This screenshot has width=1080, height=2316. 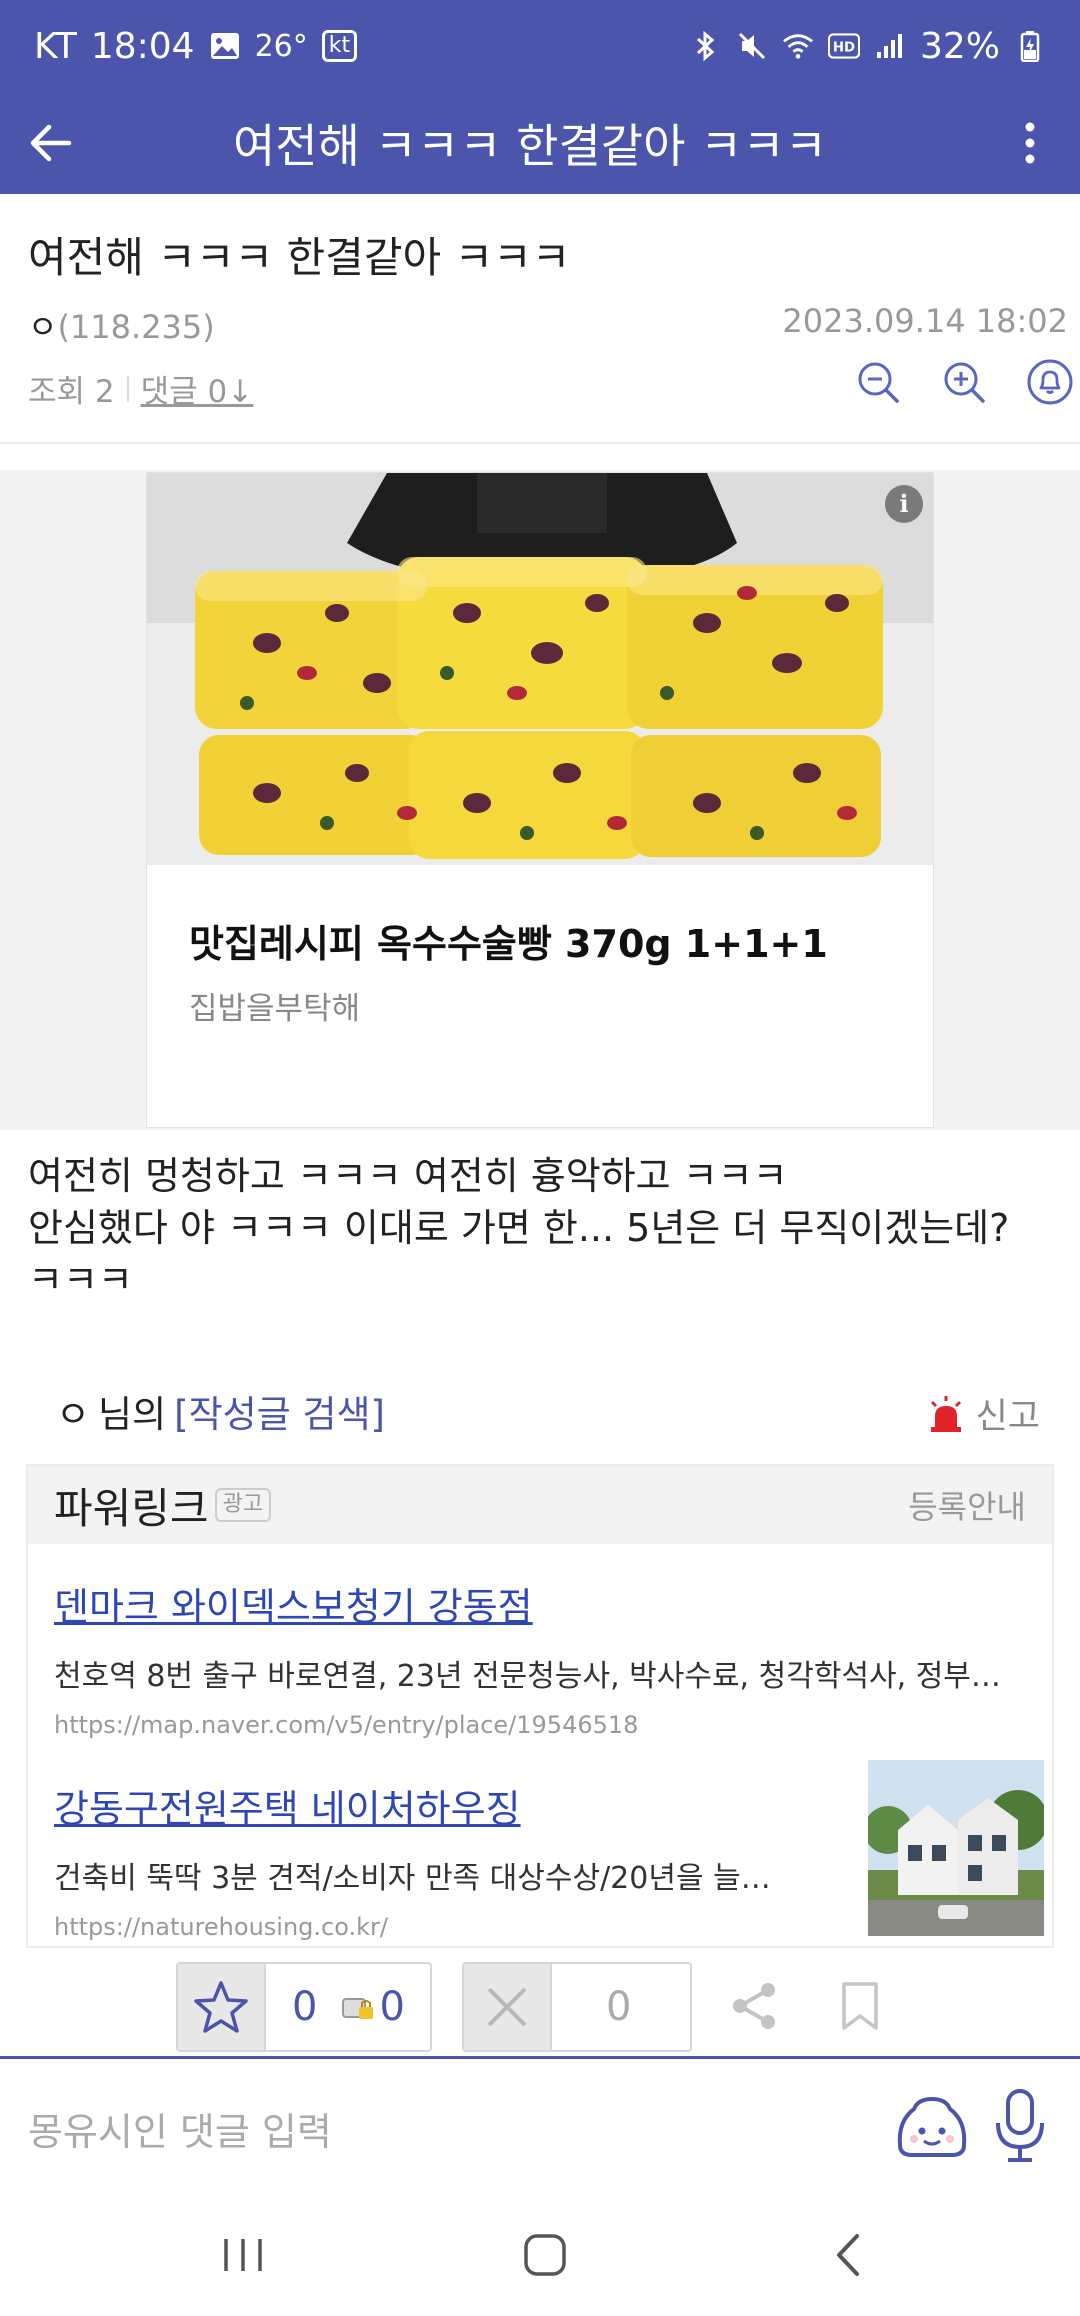 I want to click on post-title: 여전해 ㅋㅋㅋ 한결같아 ㅋㅋㅋ, so click(x=299, y=257).